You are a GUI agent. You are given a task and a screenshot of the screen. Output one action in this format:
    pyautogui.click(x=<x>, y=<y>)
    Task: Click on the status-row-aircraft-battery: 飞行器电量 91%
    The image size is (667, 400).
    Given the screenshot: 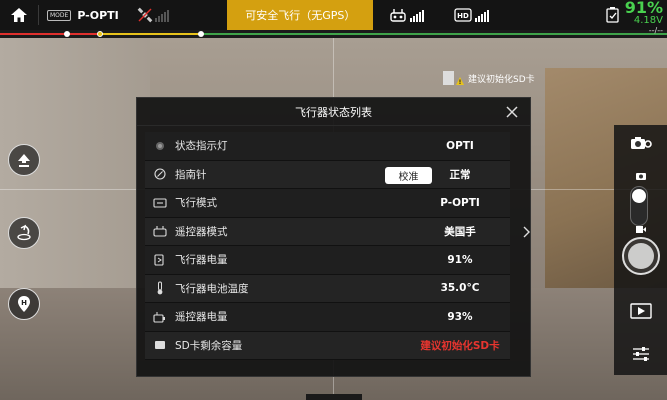 What is the action you would take?
    pyautogui.click(x=327, y=260)
    